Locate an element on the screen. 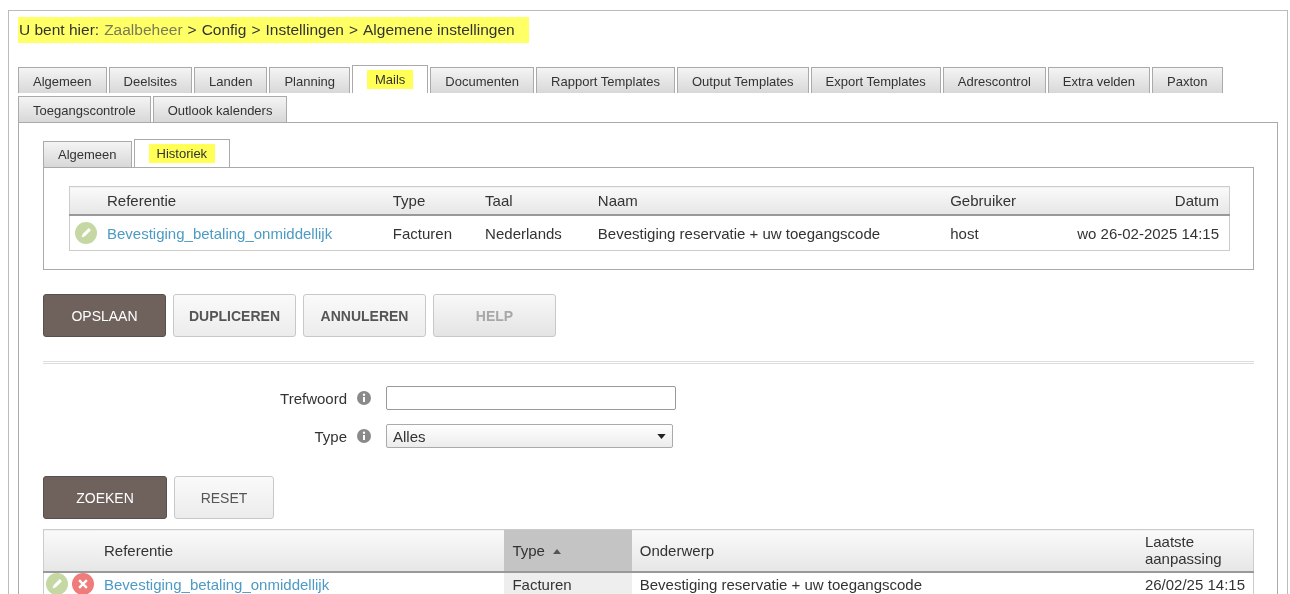 This screenshot has height=594, width=1290. tab: Deelsites is located at coordinates (150, 80).